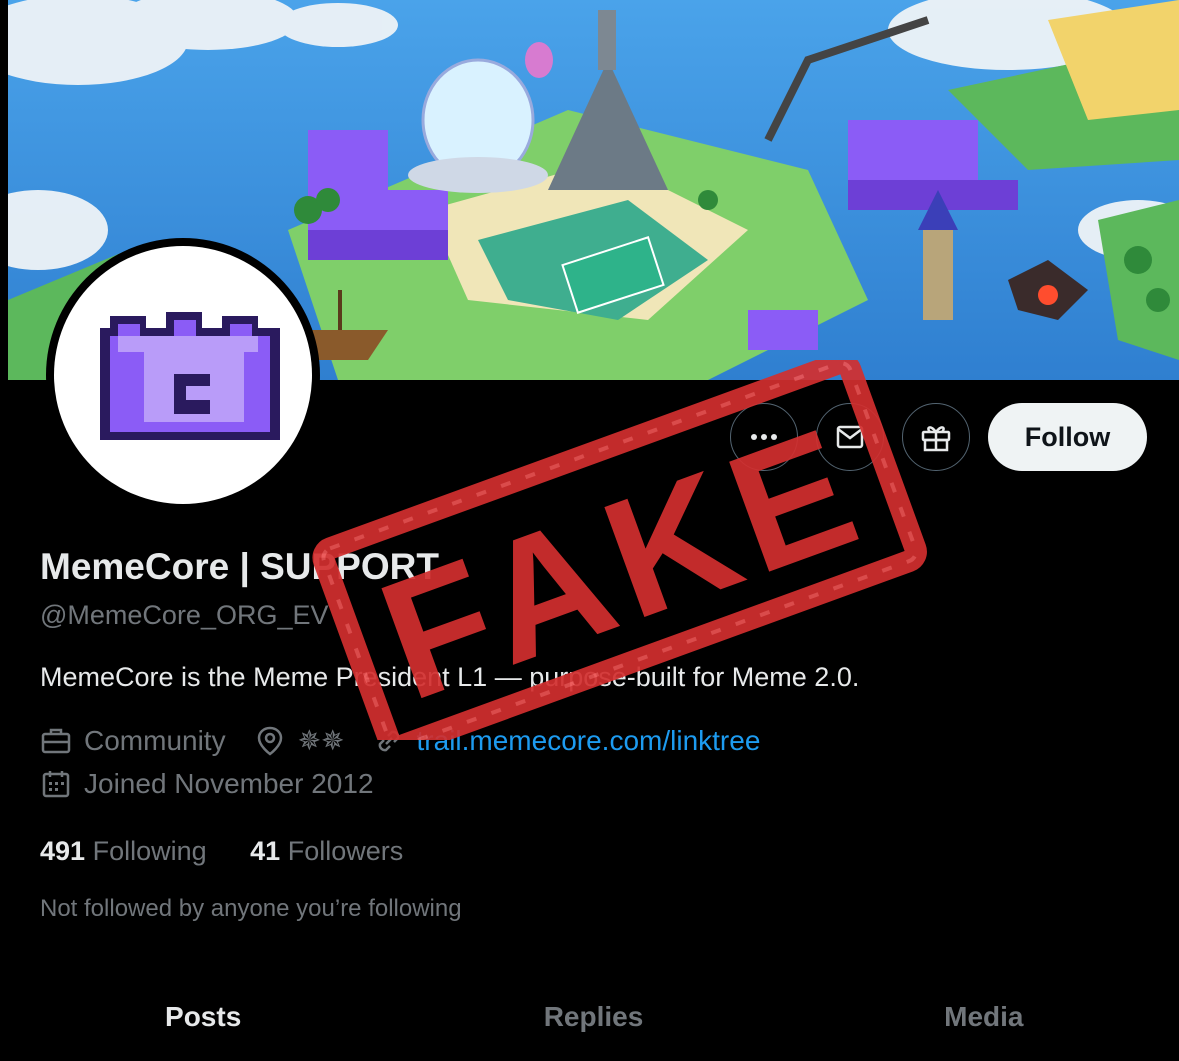 The image size is (1179, 1061). I want to click on follow-counts: 491 Following 41 Followers, so click(221, 851).